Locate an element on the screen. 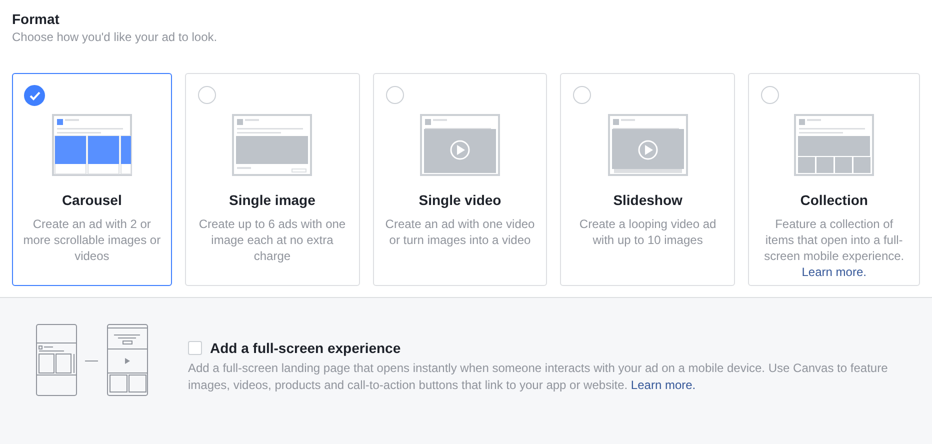 This screenshot has height=444, width=932. format-card: Carousel Create an ad with 2 or more scrollable images or videos is located at coordinates (92, 179).